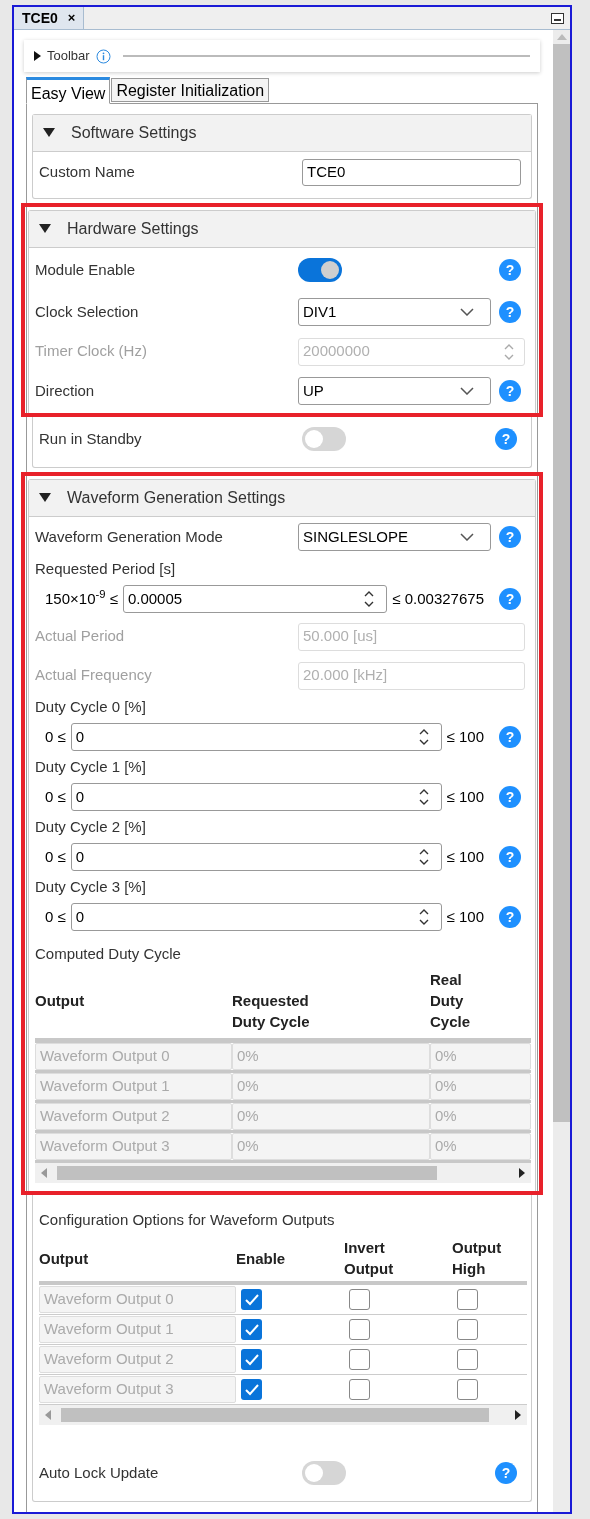 The height and width of the screenshot is (1519, 590). I want to click on close-icon: ×, so click(71, 18).